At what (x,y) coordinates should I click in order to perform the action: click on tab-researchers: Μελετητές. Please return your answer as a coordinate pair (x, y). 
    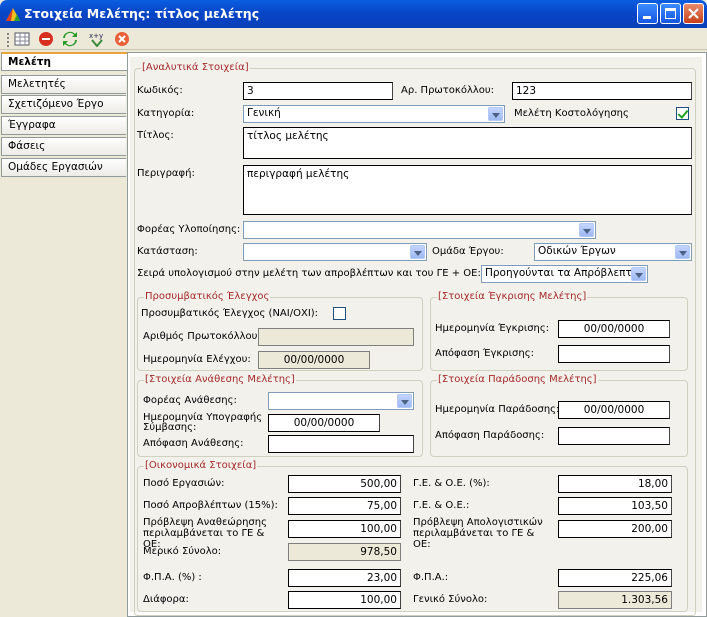
    Looking at the image, I should click on (63, 84).